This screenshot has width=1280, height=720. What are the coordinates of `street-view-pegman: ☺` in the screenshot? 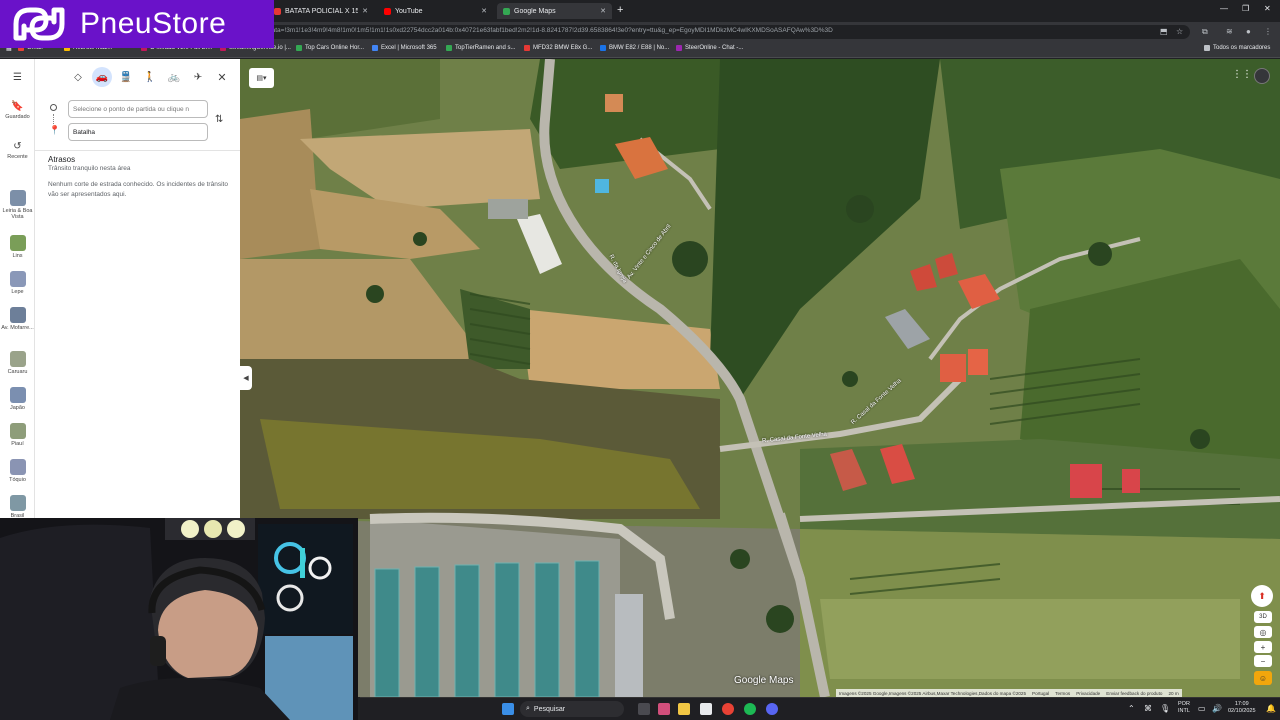 It's located at (1263, 678).